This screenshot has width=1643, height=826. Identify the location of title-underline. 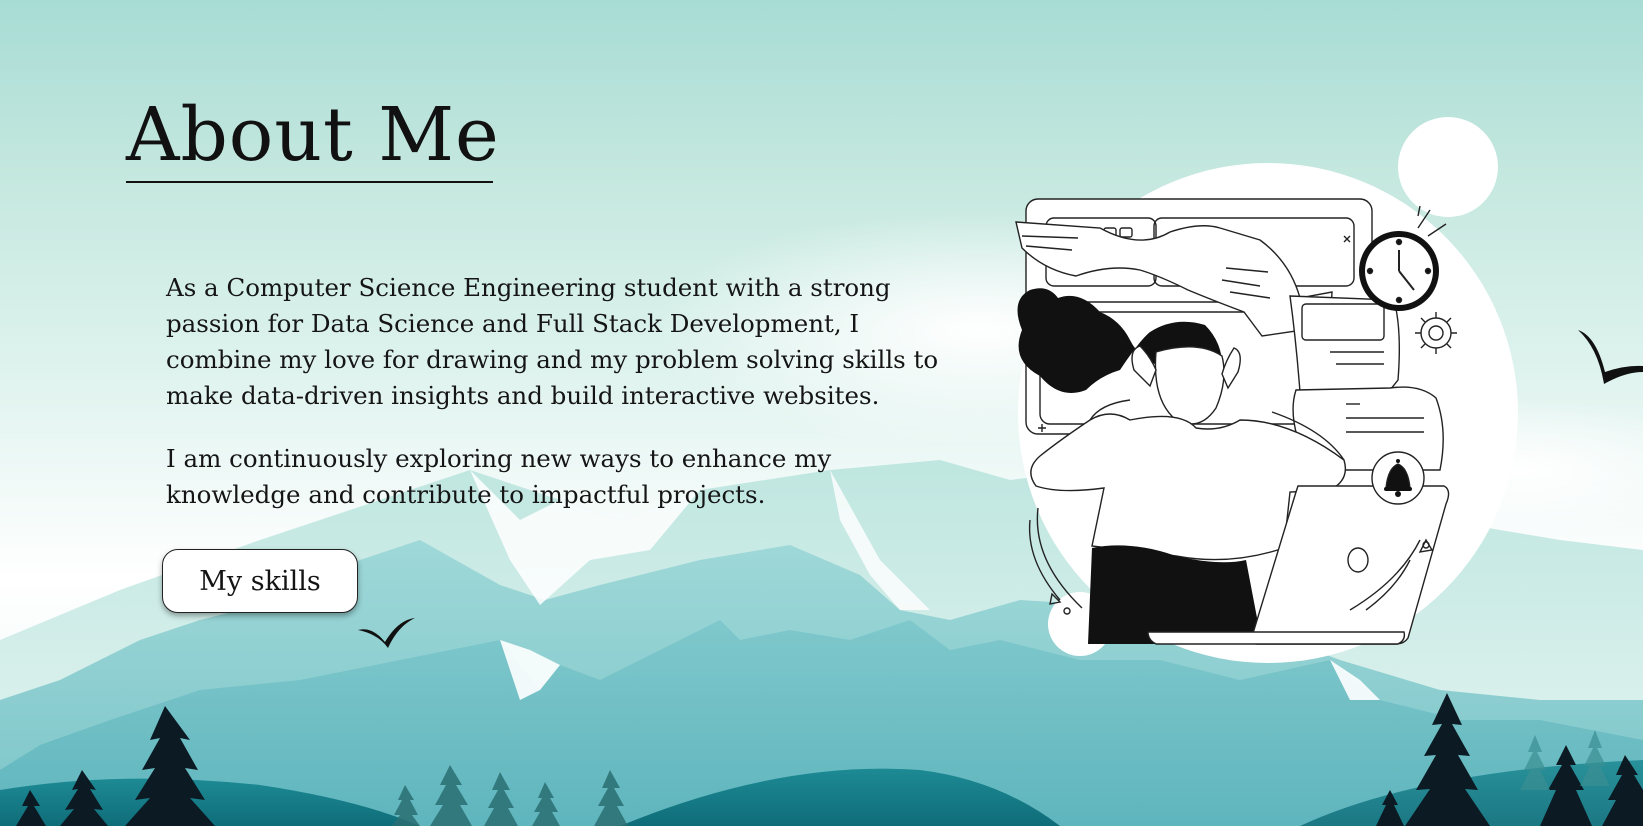
(309, 182).